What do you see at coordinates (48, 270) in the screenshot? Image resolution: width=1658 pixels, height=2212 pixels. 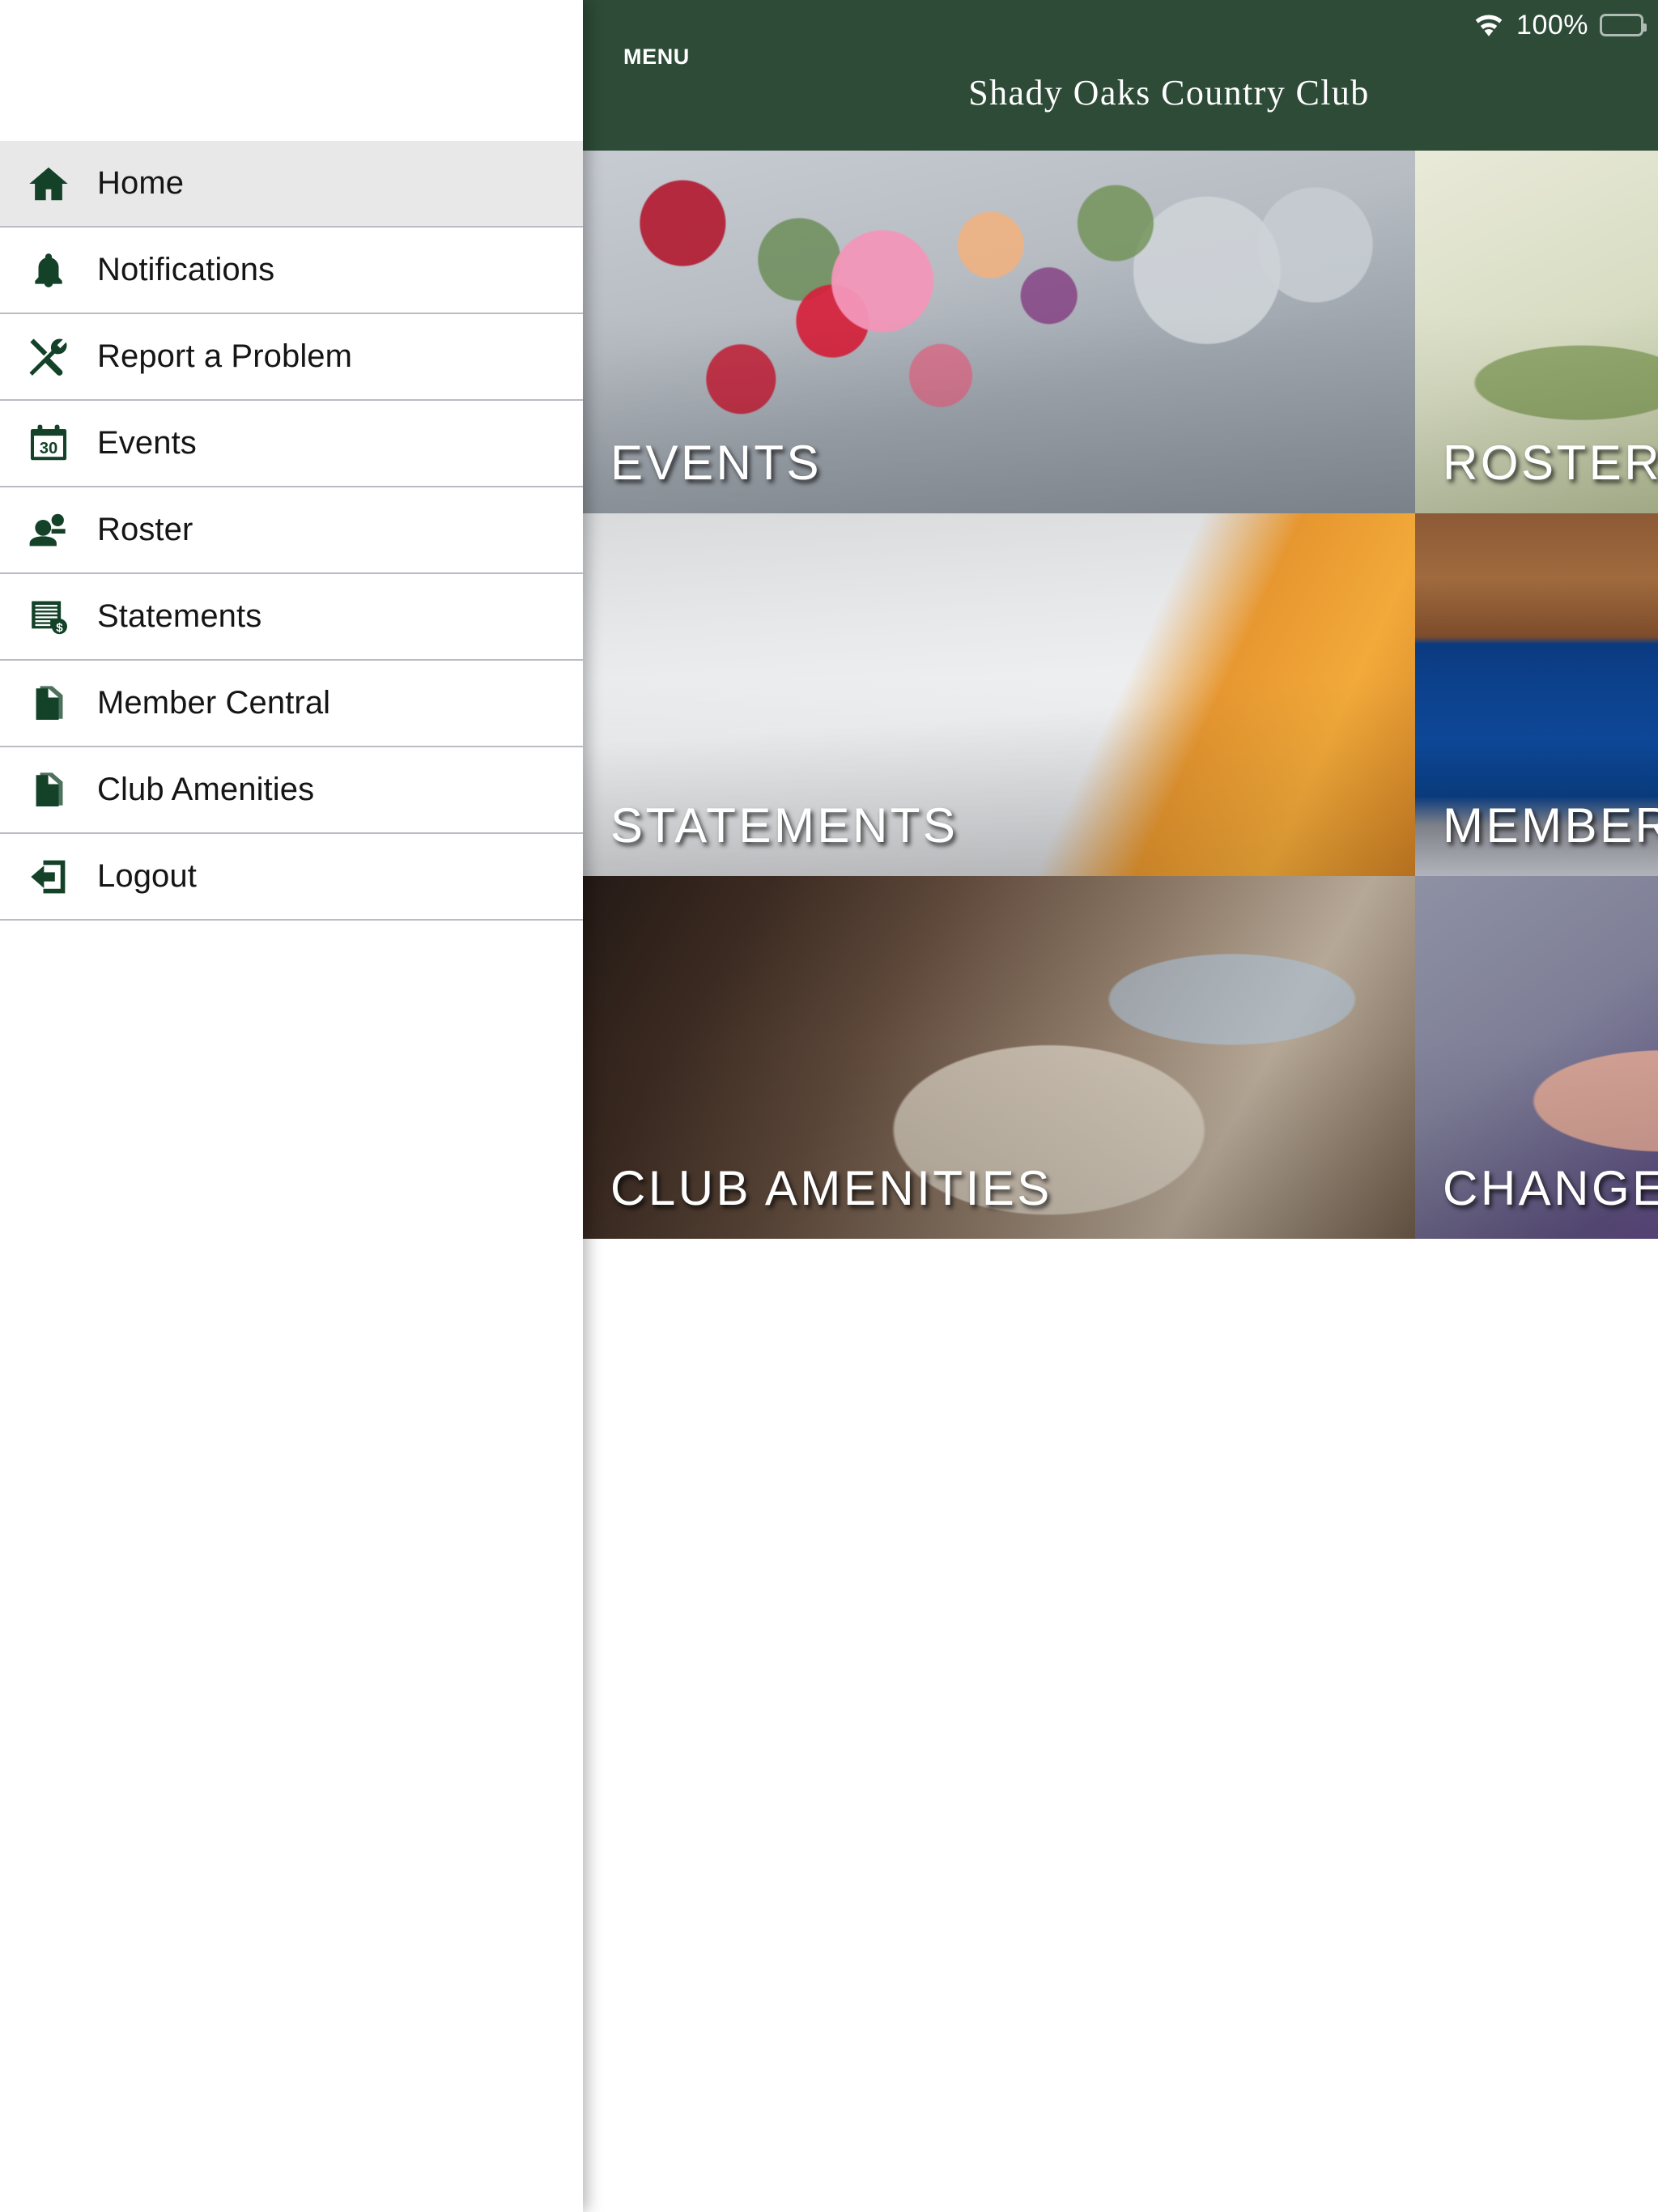 I see `bell-icon` at bounding box center [48, 270].